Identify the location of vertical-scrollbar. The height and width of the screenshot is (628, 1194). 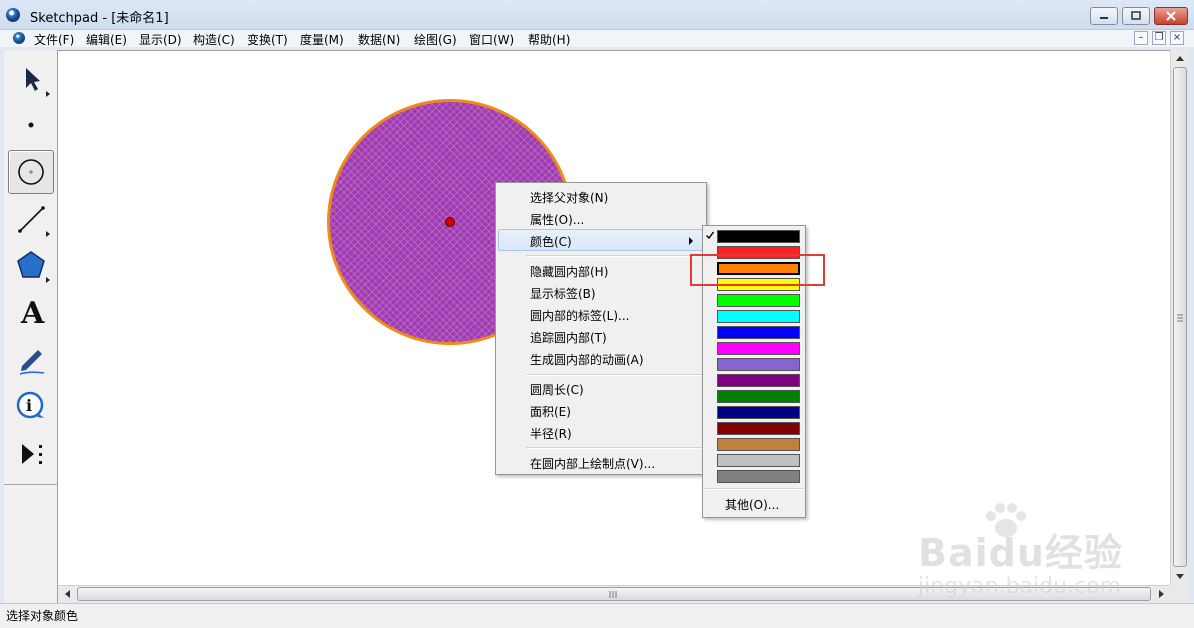
(1179, 317).